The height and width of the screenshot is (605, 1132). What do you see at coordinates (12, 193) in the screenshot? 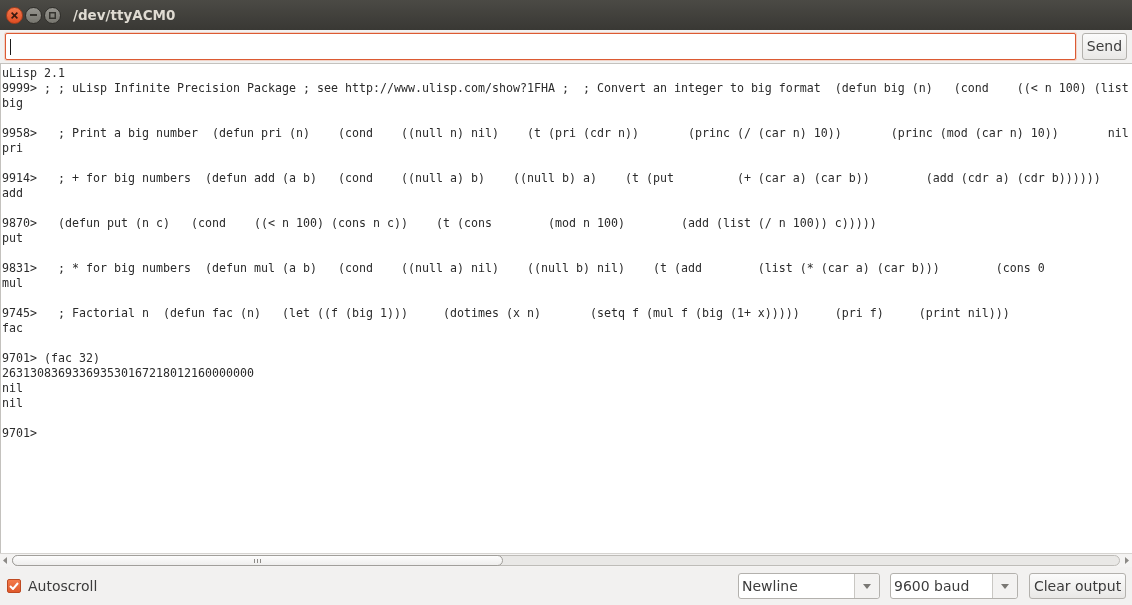
I see `console-result: add` at bounding box center [12, 193].